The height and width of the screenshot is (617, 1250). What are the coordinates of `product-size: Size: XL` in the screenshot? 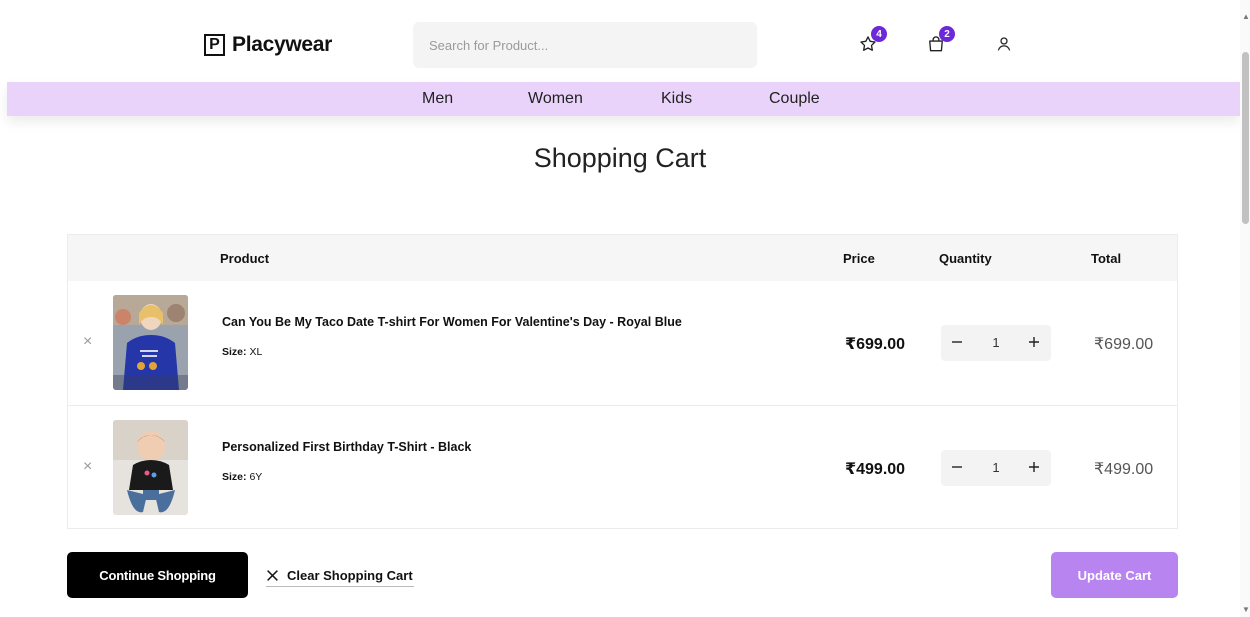 It's located at (242, 352).